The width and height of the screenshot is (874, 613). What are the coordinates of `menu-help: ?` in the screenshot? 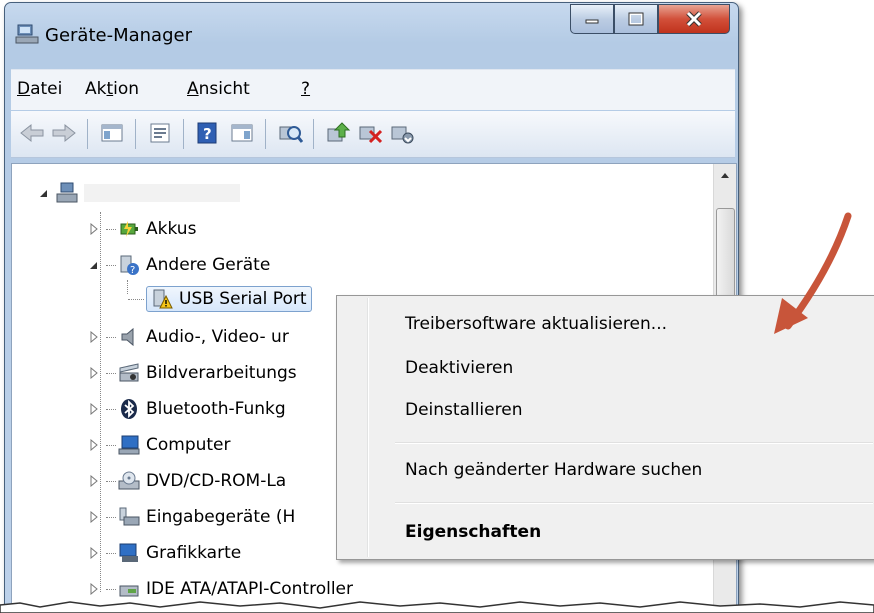 It's located at (305, 89).